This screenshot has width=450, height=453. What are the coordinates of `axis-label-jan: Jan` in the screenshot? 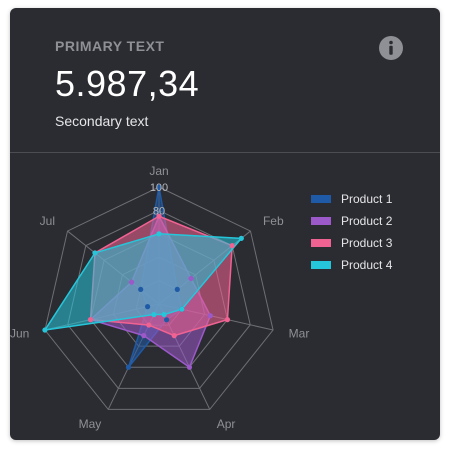 It's located at (158, 171).